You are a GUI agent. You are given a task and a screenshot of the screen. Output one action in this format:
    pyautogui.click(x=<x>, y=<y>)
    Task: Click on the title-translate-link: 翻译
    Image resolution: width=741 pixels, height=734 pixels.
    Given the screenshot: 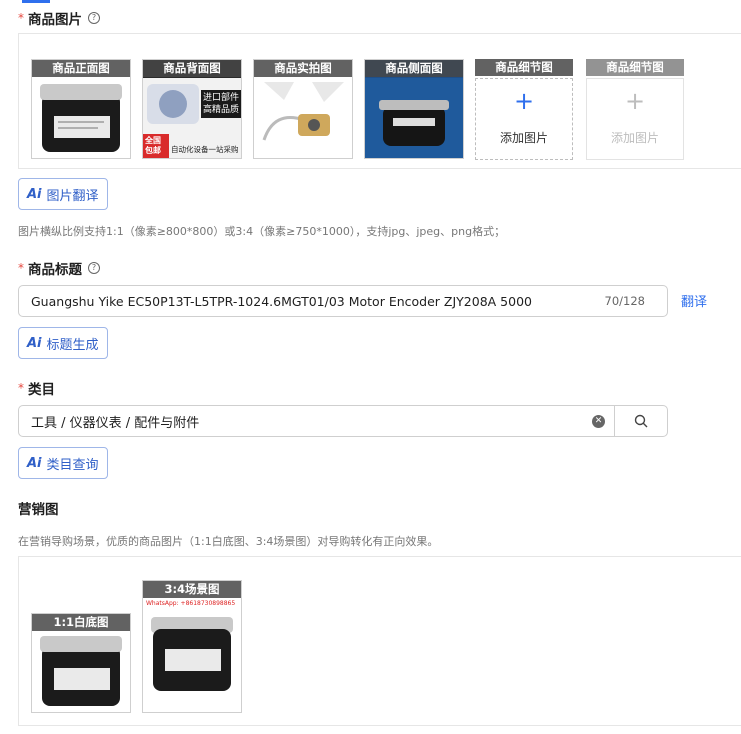 What is the action you would take?
    pyautogui.click(x=694, y=300)
    